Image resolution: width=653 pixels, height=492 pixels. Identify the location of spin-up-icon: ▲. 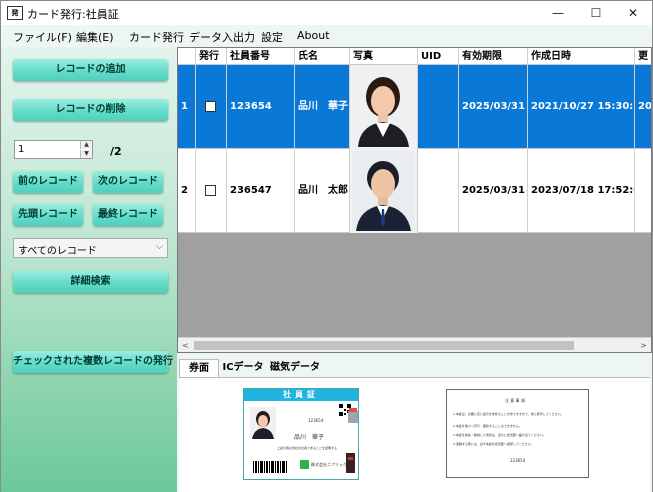
(86, 145).